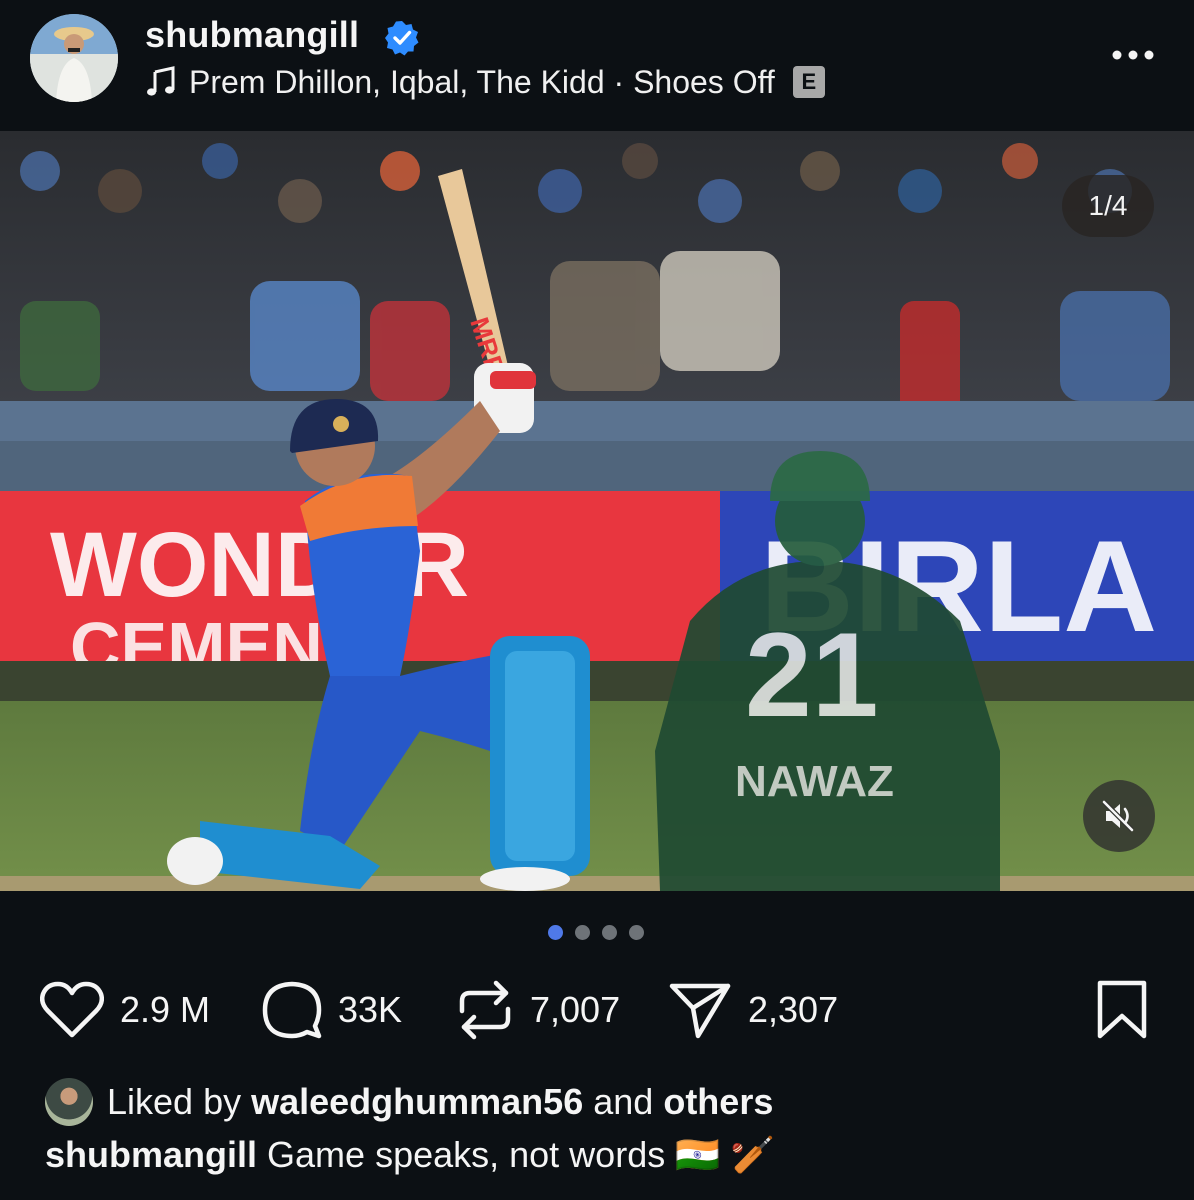 This screenshot has width=1194, height=1200. Describe the element at coordinates (151, 1155) in the screenshot. I see `caption-username: shubmangill` at that location.